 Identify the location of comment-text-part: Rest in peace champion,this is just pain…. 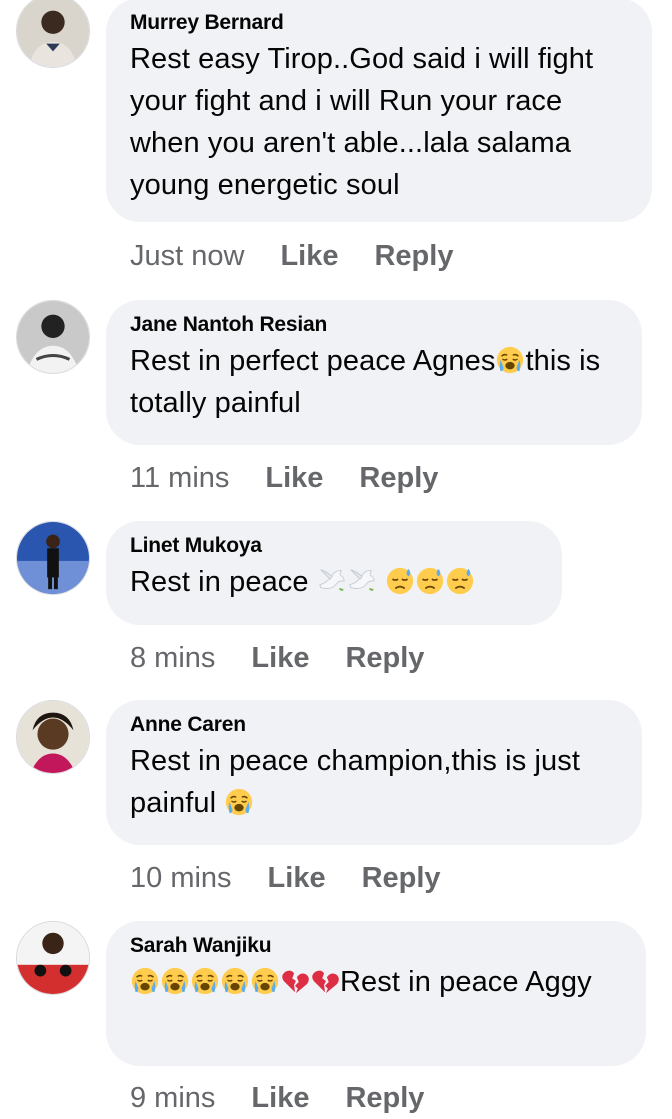
(355, 782).